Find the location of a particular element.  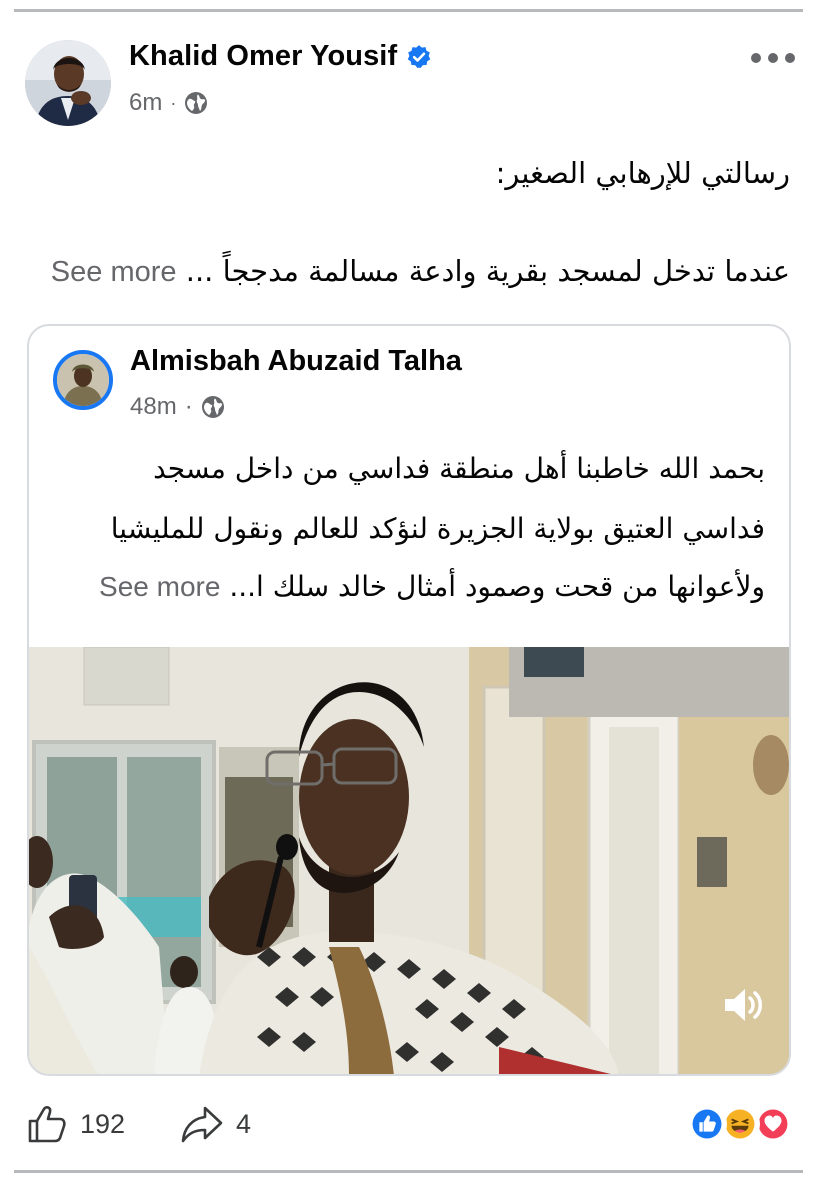

post-author-name: Khalid Omer Yousif is located at coordinates (280, 56).